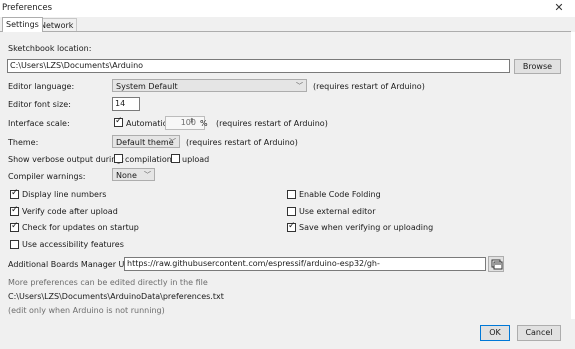 This screenshot has width=575, height=349. What do you see at coordinates (192, 121) in the screenshot?
I see `spinner-arrows-icon: ⬍` at bounding box center [192, 121].